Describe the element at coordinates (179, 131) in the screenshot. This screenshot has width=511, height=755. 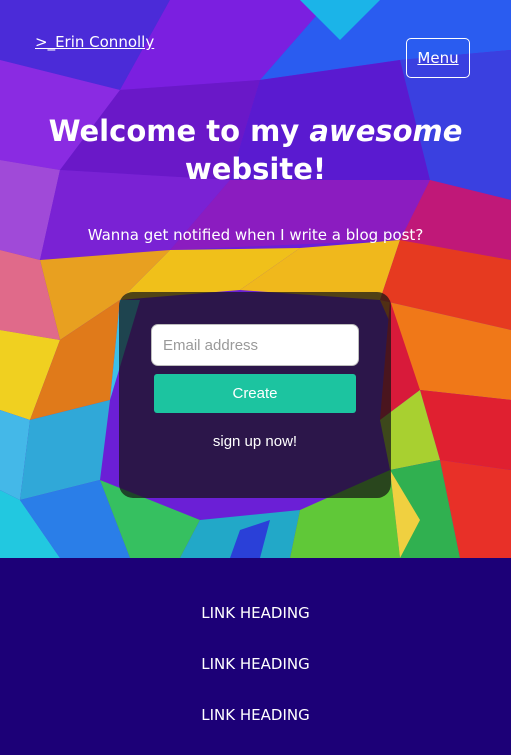
I see `hero-title-prefix: Welcome to my` at that location.